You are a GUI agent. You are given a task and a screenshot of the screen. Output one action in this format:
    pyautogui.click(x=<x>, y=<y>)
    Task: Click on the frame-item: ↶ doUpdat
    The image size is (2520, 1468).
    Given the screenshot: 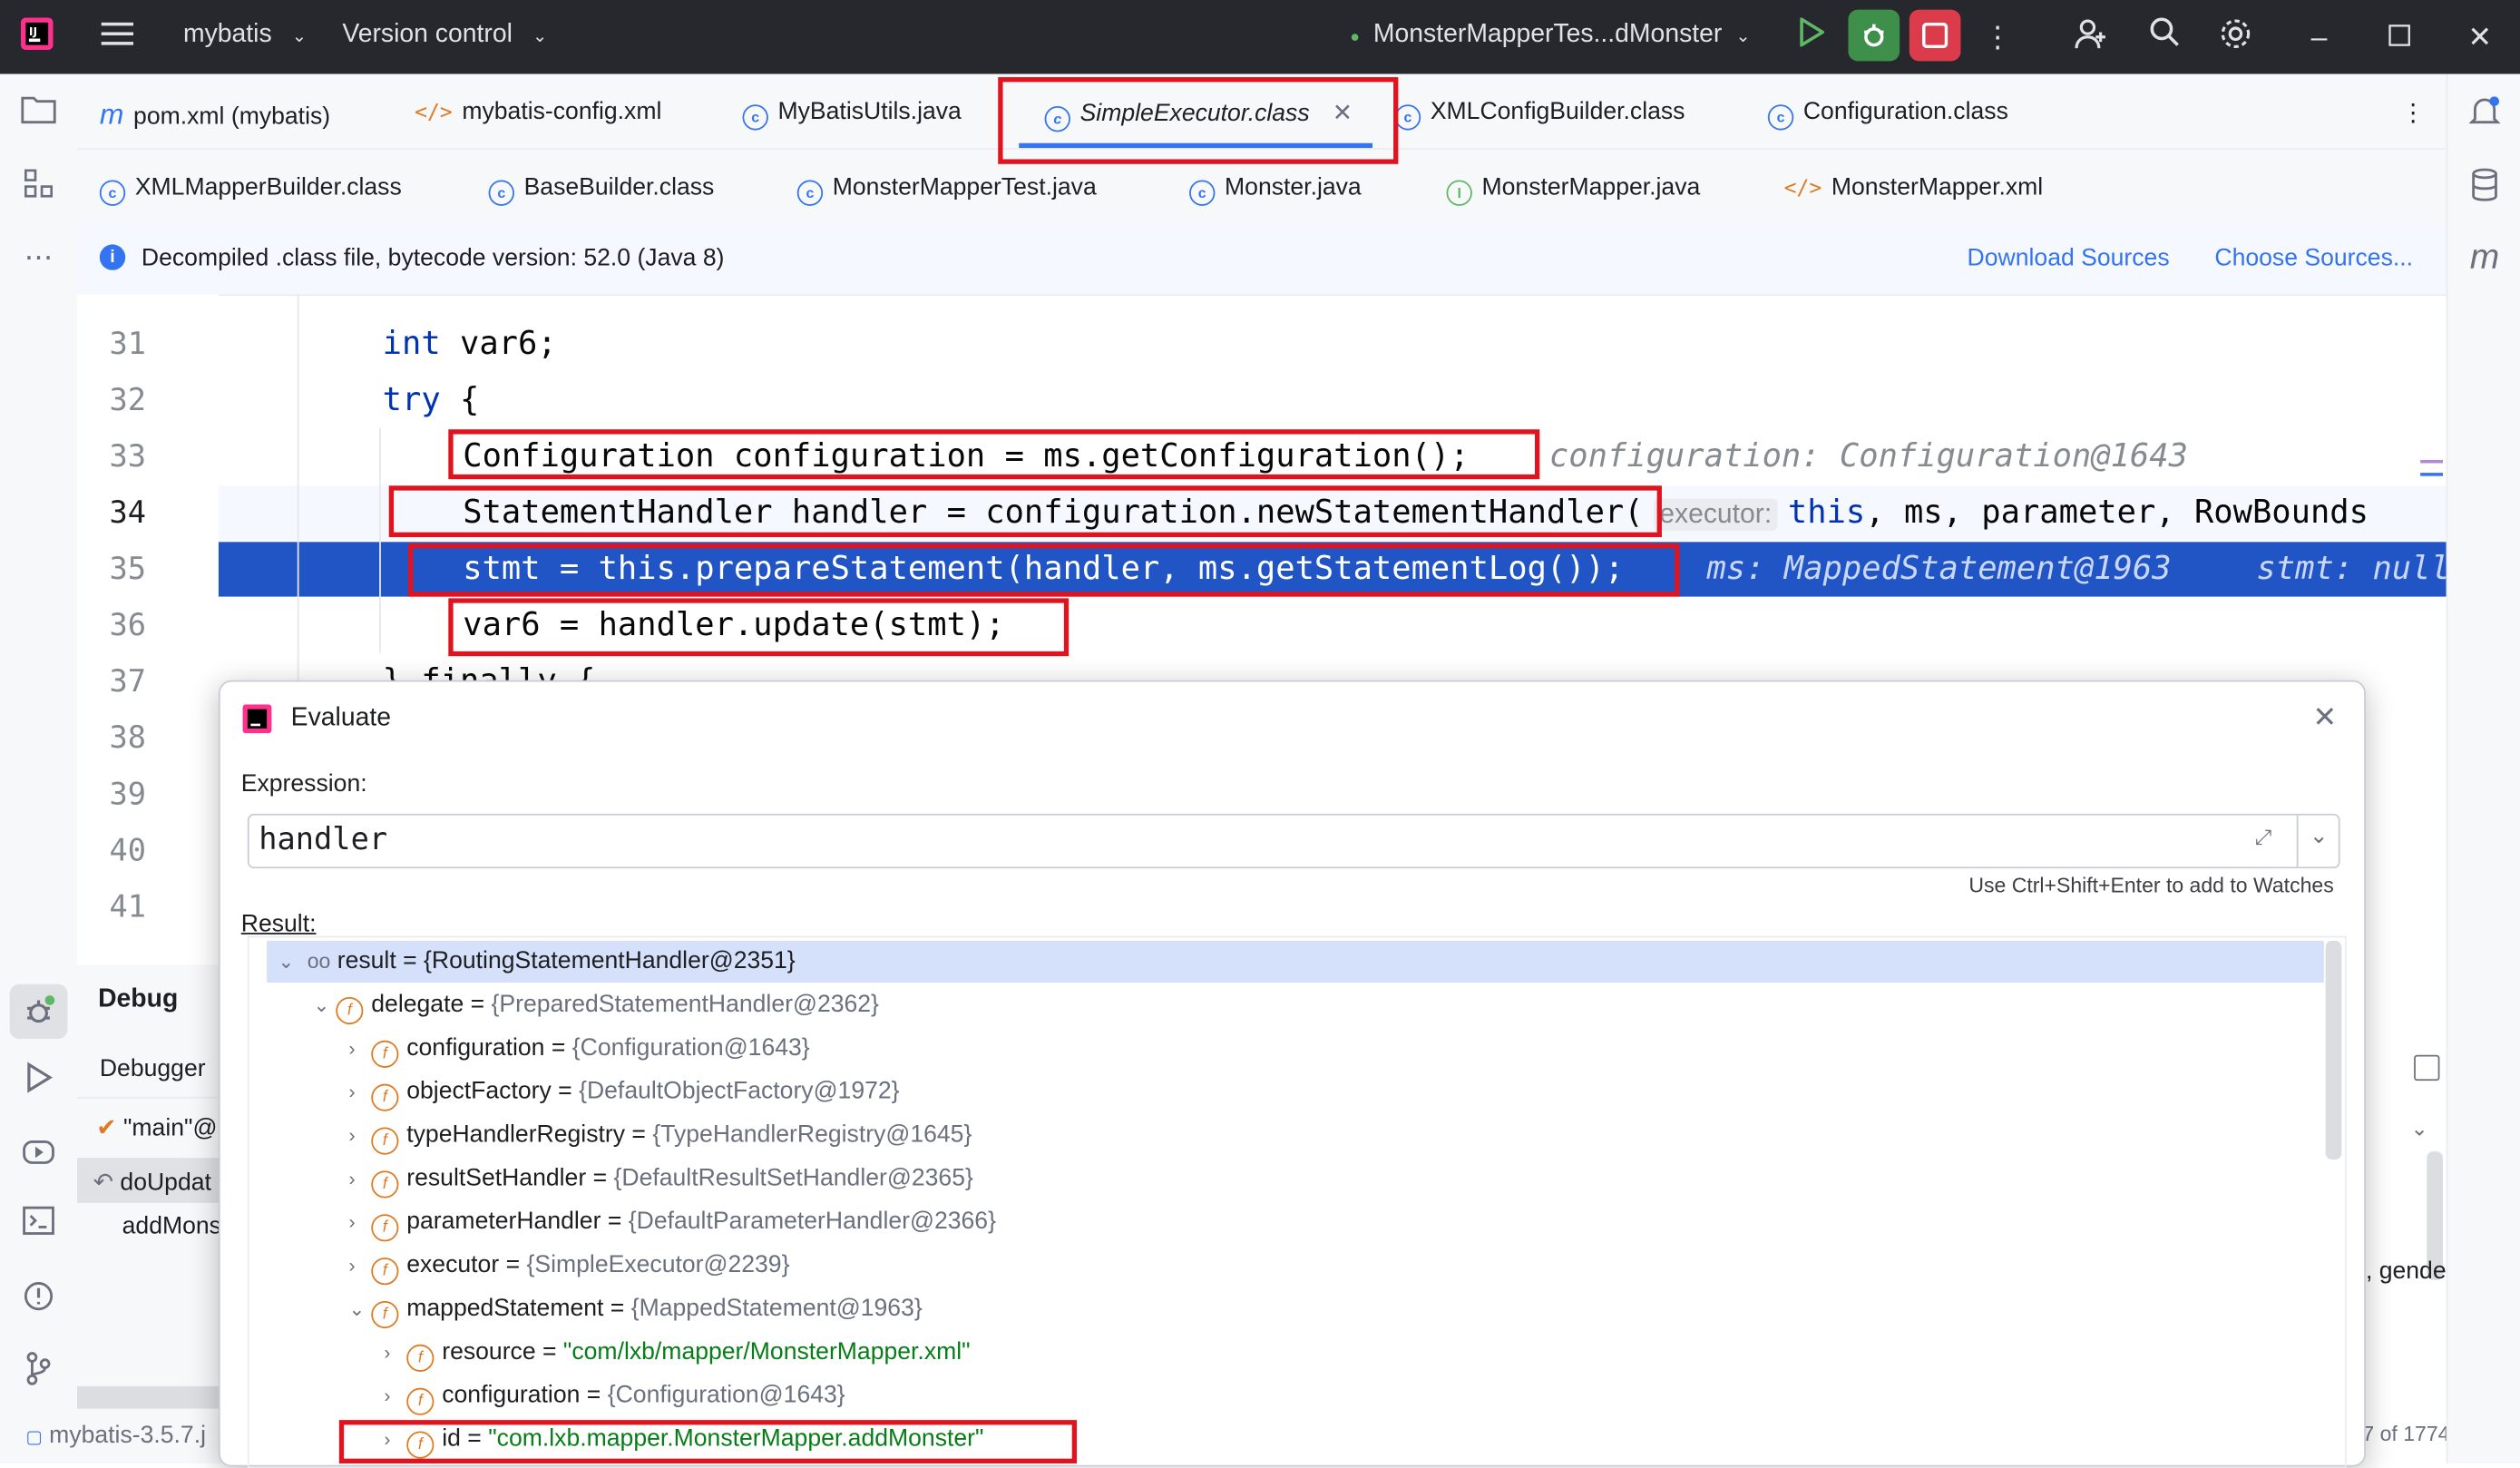 What is the action you would take?
    pyautogui.click(x=152, y=1182)
    